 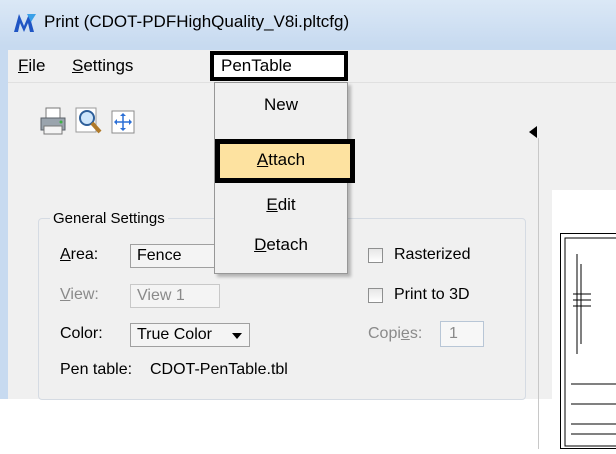 What do you see at coordinates (256, 66) in the screenshot?
I see `menu-pentable: PenTable` at bounding box center [256, 66].